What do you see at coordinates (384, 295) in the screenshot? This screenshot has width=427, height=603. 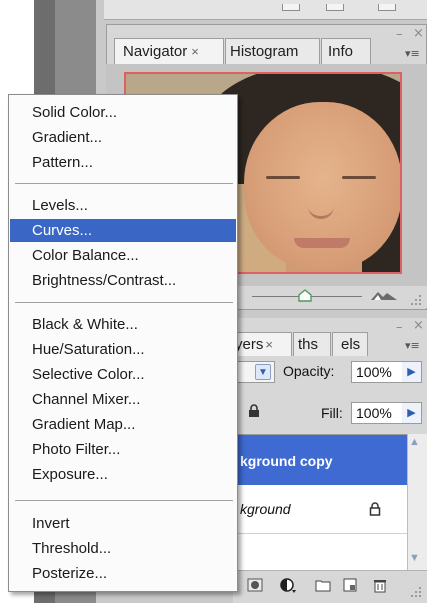 I see `zoom-in-mountains-icon` at bounding box center [384, 295].